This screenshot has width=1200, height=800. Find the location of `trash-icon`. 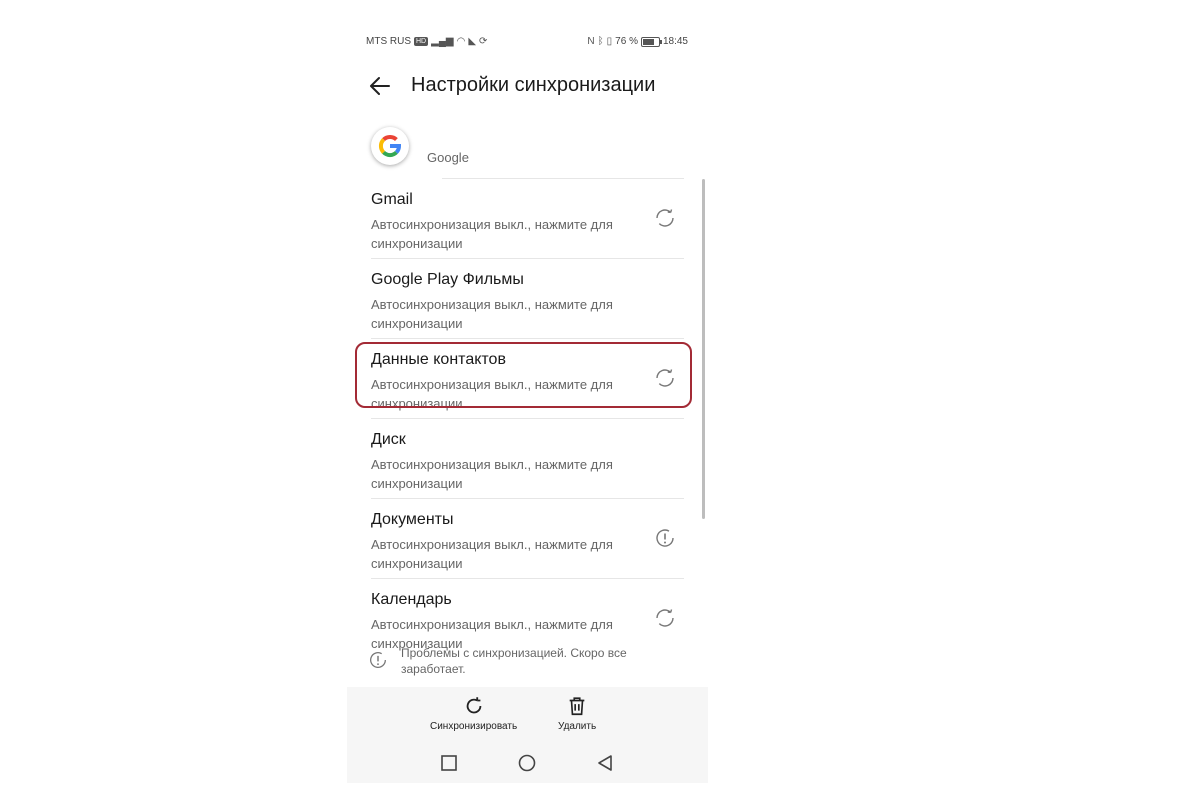

trash-icon is located at coordinates (577, 706).